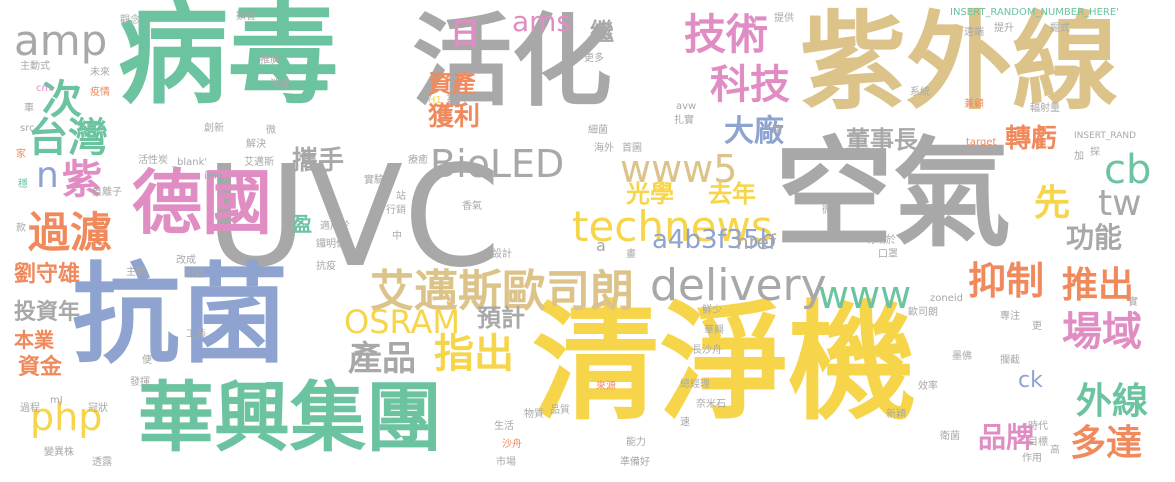 The image size is (1175, 482). What do you see at coordinates (1034, 12) in the screenshot?
I see `word-insert-random-number-here: INSERT_RANDOM_NUMBER_HERE'` at bounding box center [1034, 12].